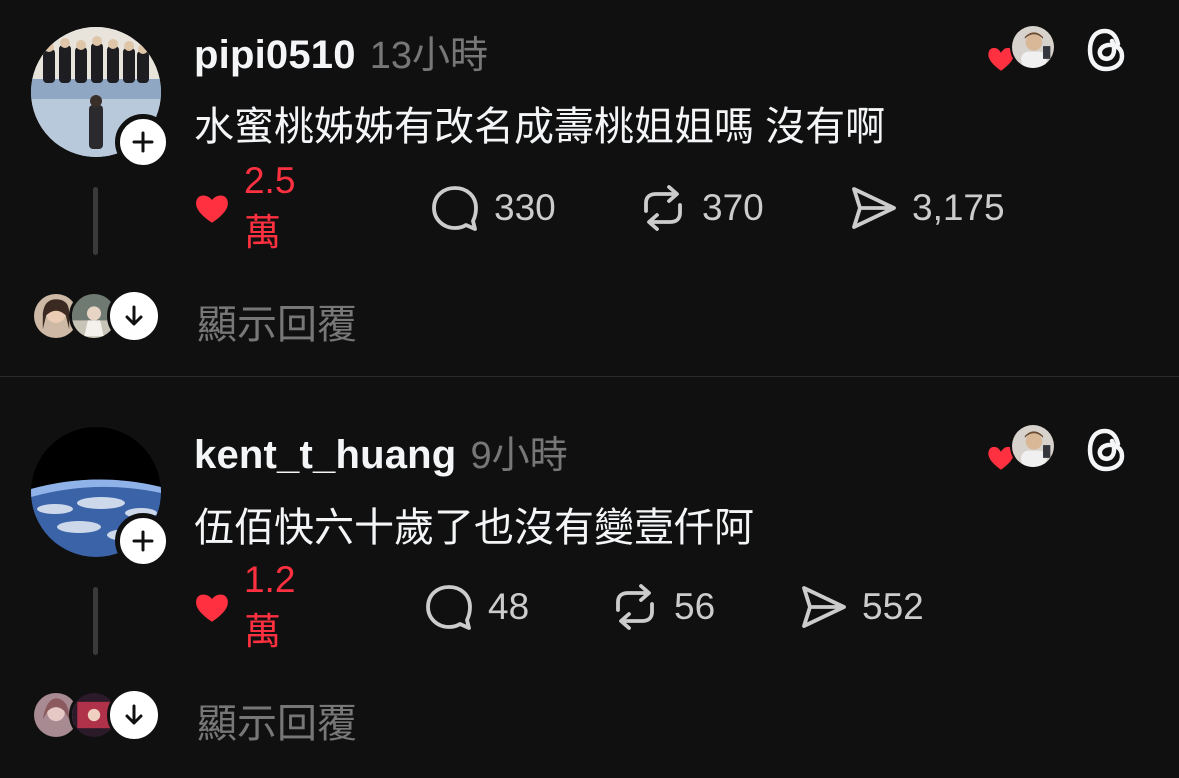 This screenshot has width=1179, height=778. I want to click on like-count: 1.2萬, so click(269, 605).